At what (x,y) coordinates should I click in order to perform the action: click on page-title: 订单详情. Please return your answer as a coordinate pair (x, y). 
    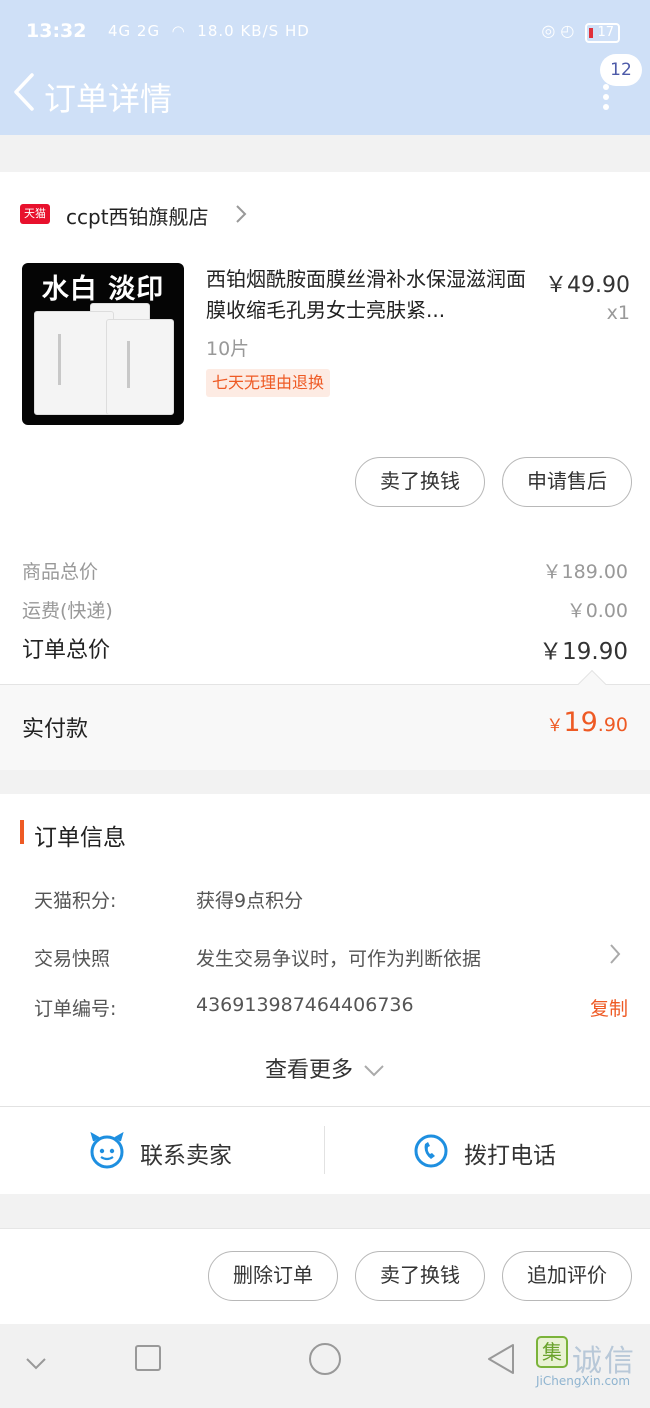
    Looking at the image, I should click on (108, 99).